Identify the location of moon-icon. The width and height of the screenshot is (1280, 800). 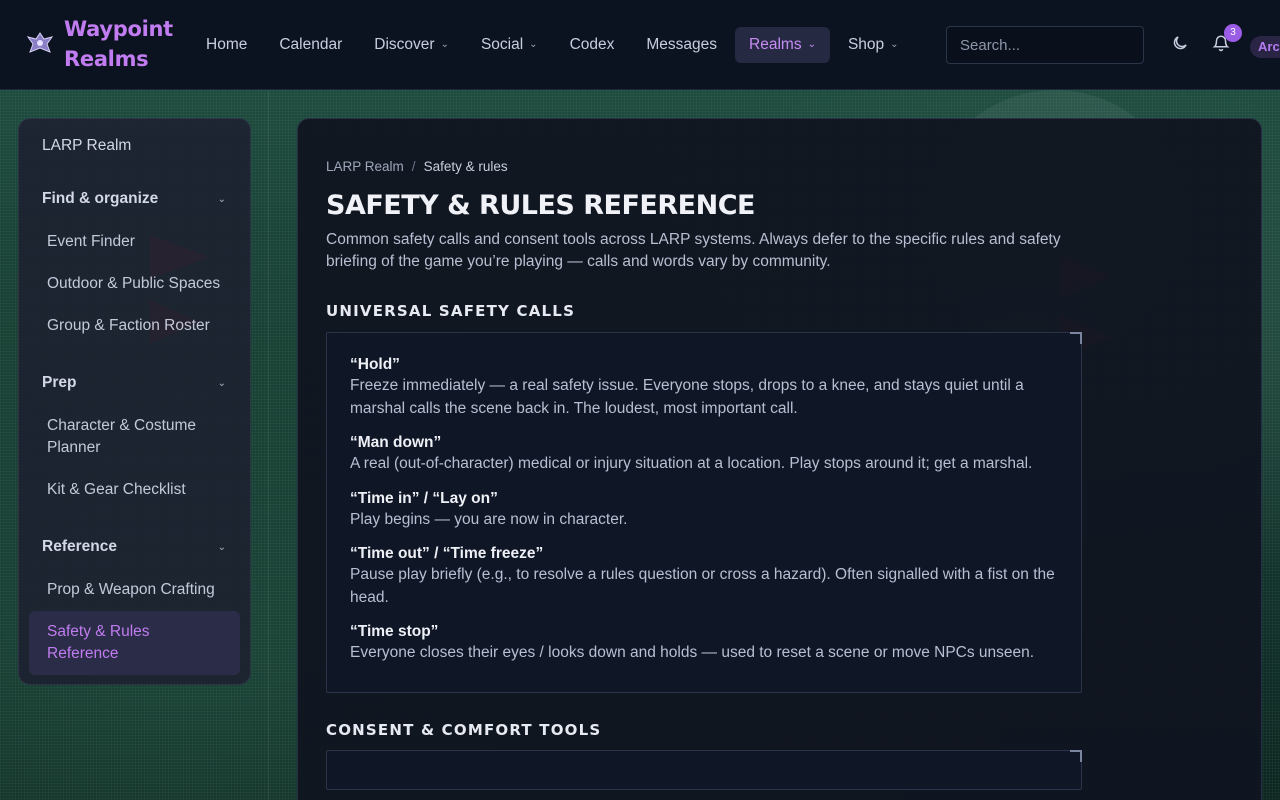
(1180, 43).